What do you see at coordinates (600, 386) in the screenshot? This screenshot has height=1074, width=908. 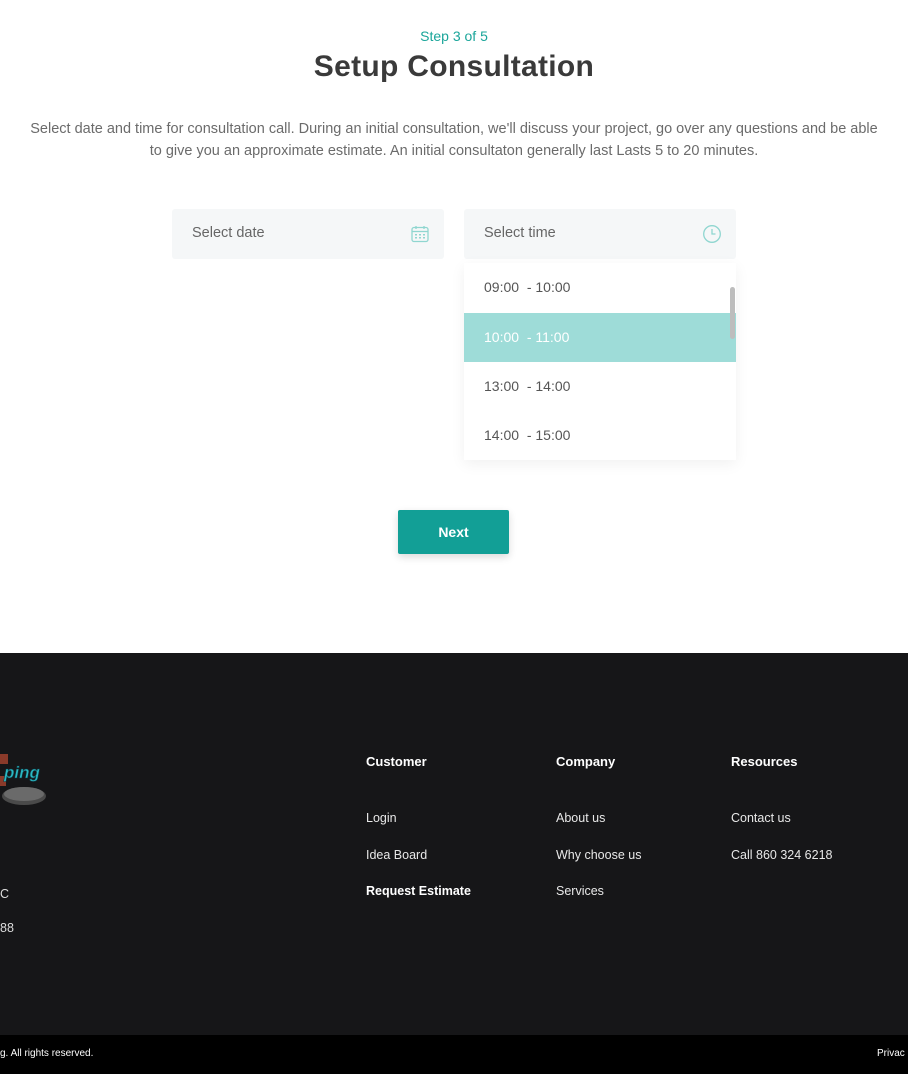 I see `time-option: 13:00 - 14:00` at bounding box center [600, 386].